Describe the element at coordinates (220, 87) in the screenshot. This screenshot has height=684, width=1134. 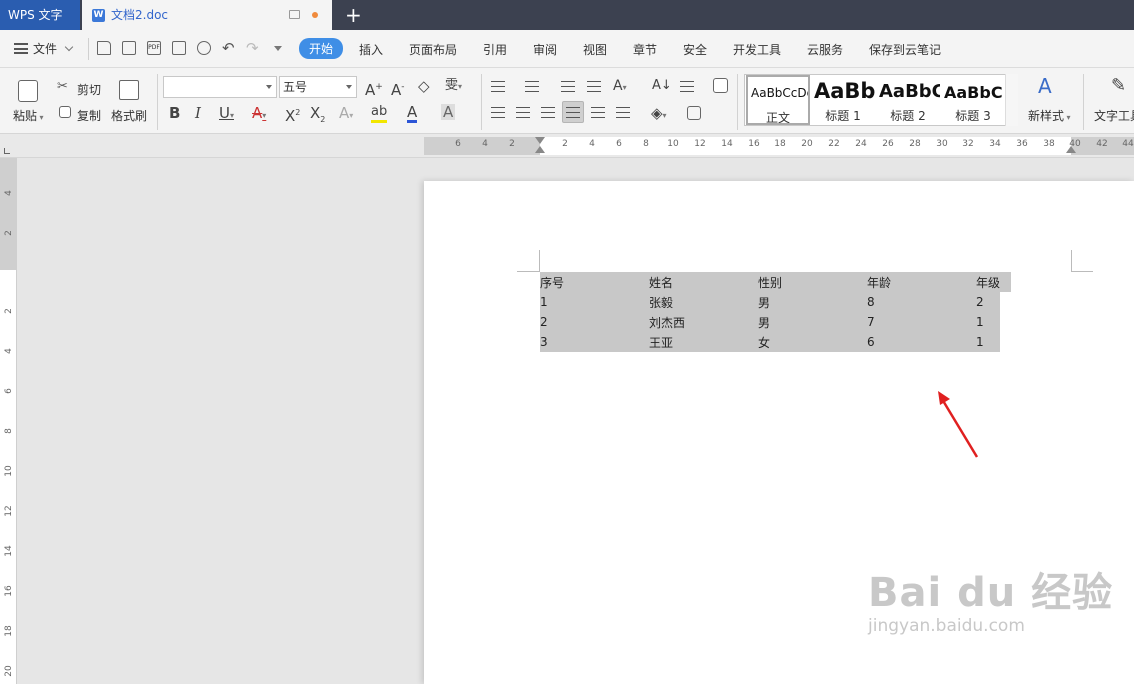
I see `font-name-select` at that location.